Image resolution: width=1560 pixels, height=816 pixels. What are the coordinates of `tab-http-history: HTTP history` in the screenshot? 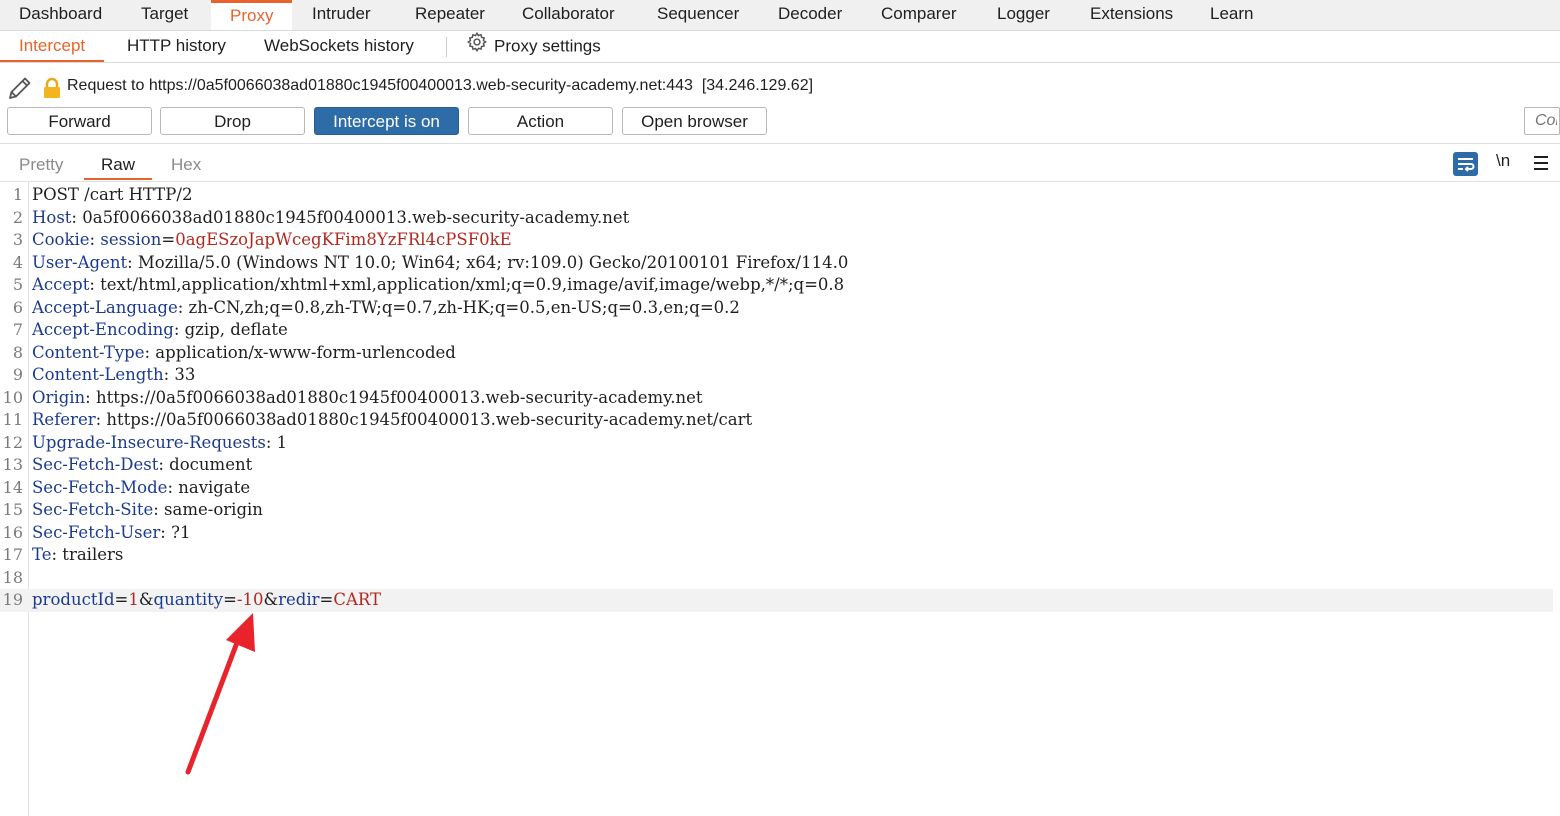 It's located at (176, 46).